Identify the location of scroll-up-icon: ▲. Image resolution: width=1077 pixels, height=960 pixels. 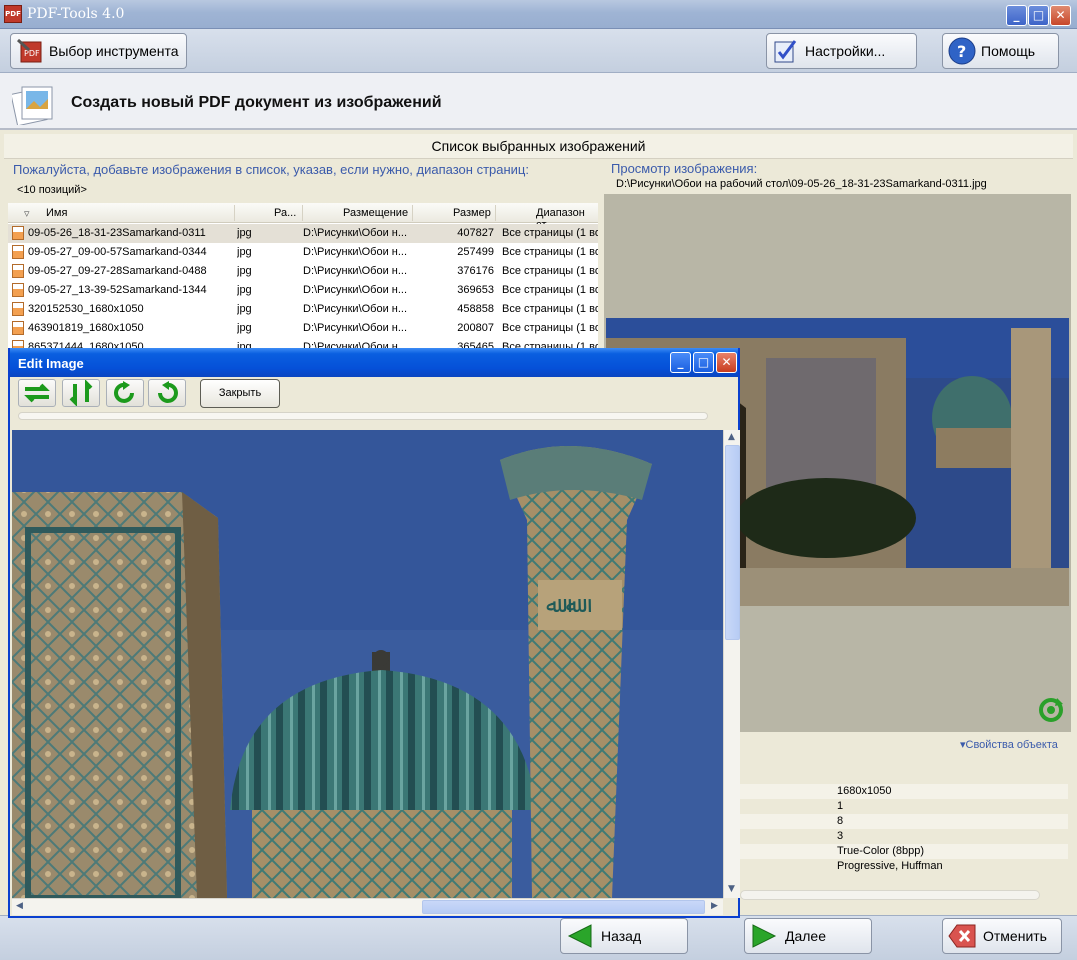
(731, 437).